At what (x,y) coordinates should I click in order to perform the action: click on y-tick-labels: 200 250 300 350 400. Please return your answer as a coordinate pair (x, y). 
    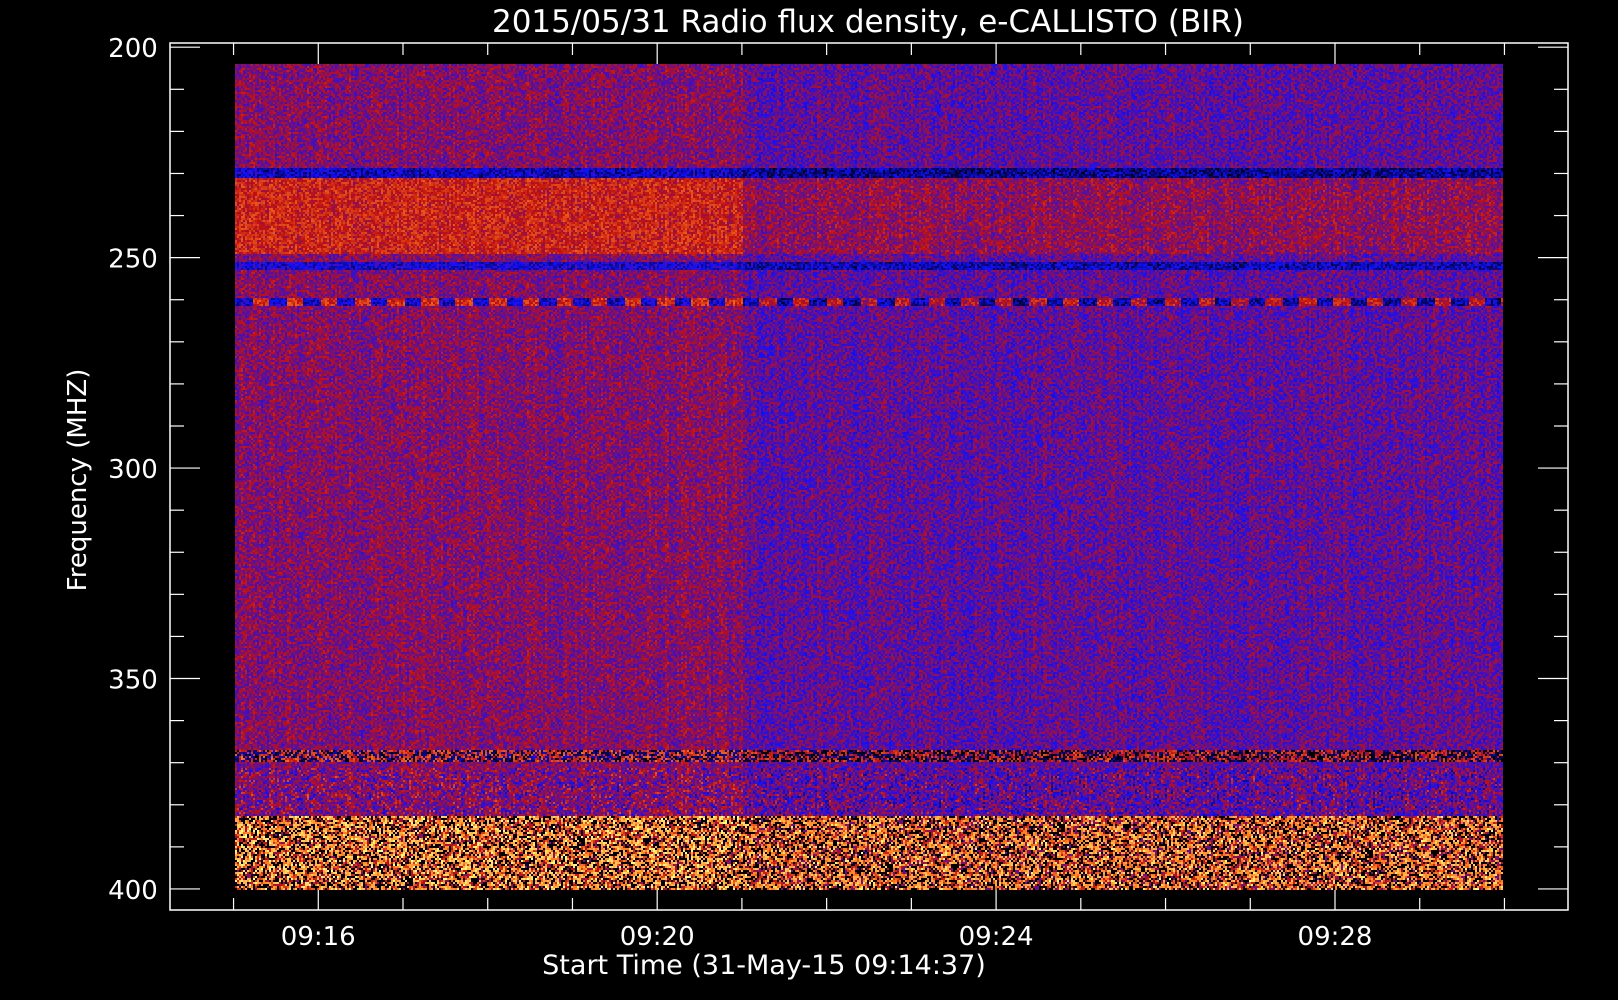
    Looking at the image, I should click on (133, 470).